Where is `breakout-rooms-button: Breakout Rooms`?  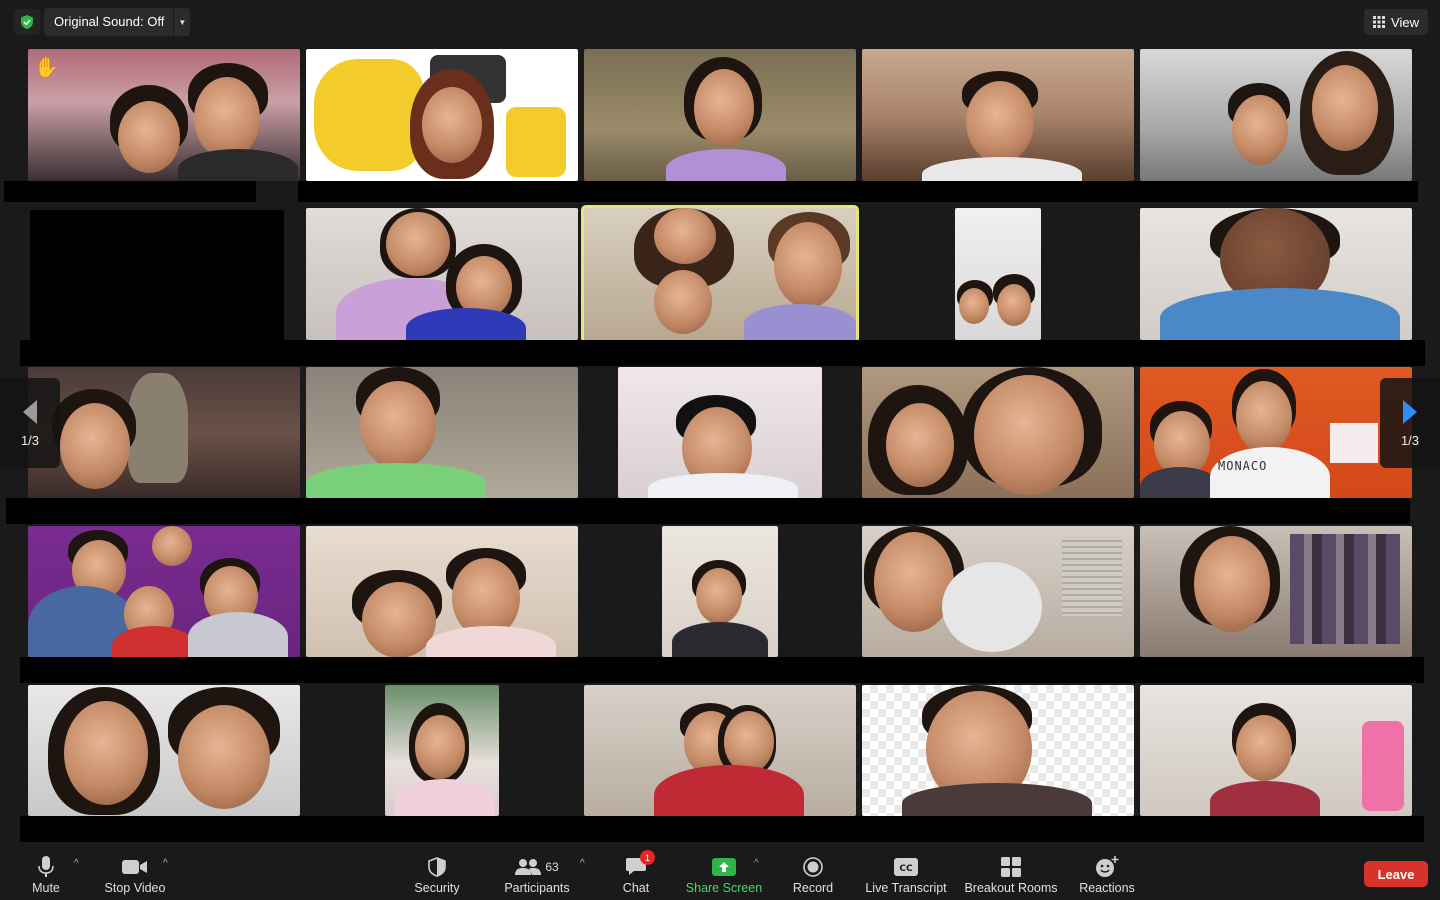
breakout-rooms-button: Breakout Rooms is located at coordinates (1011, 873).